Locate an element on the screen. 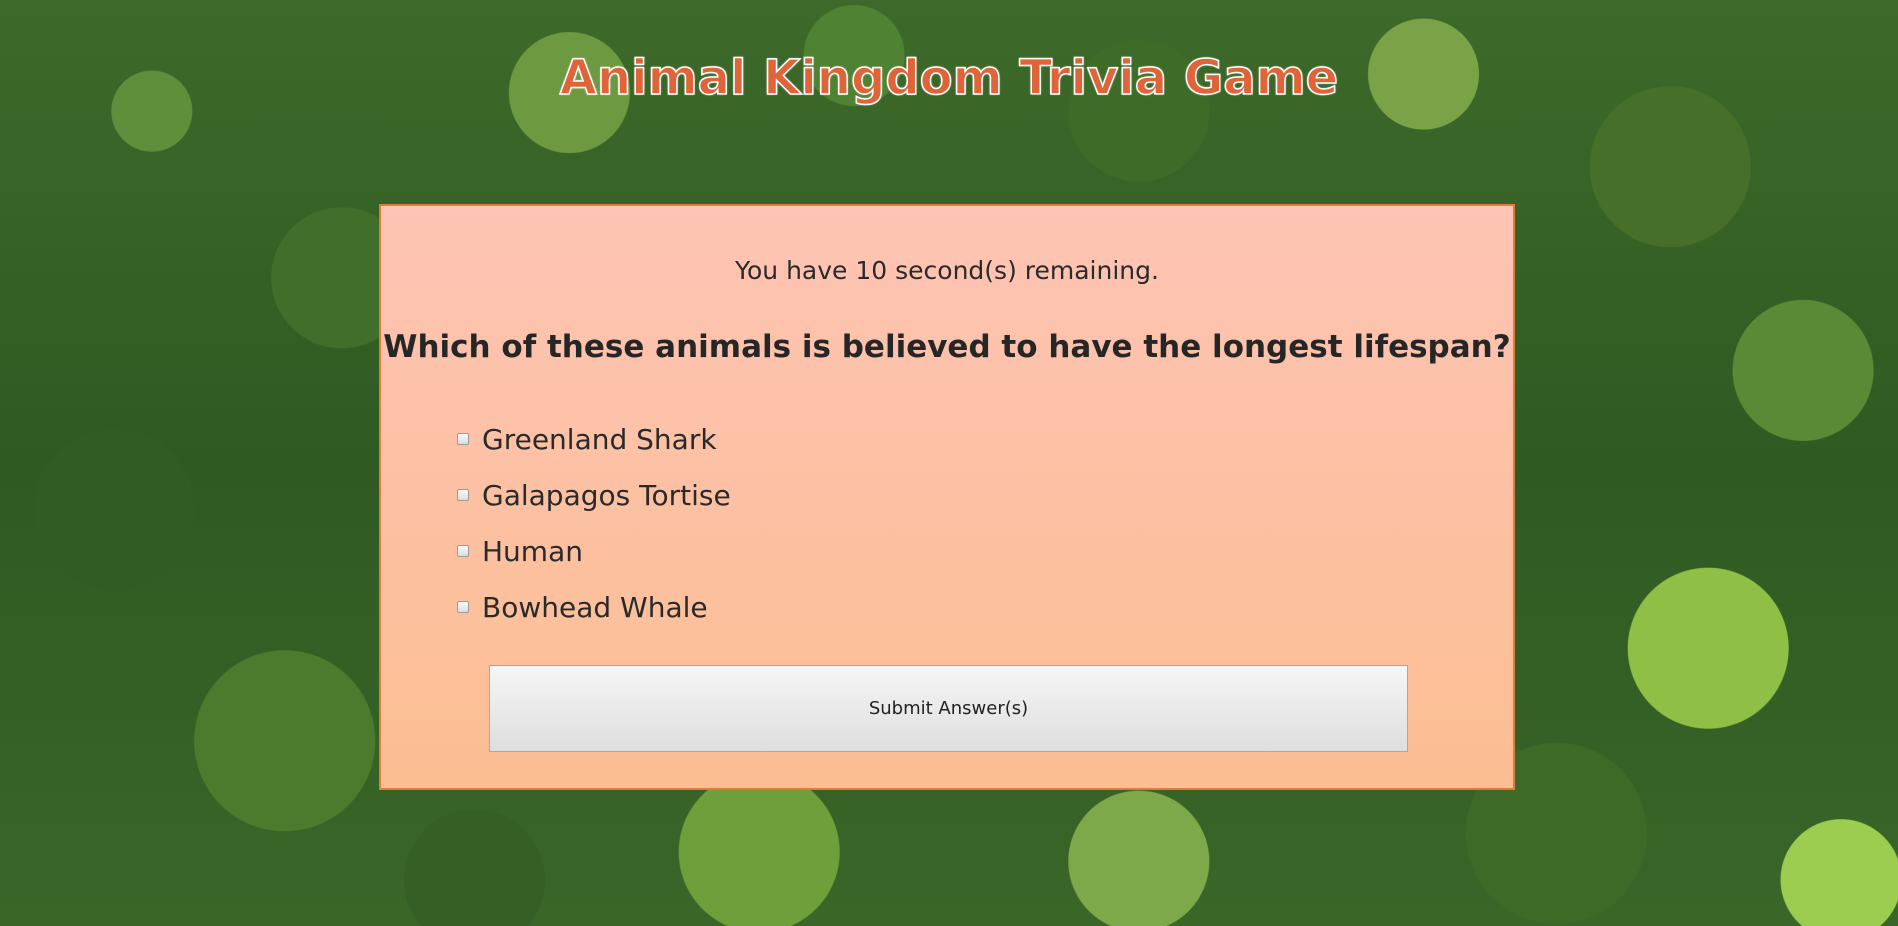 This screenshot has width=1898, height=926. option-human: Human is located at coordinates (594, 551).